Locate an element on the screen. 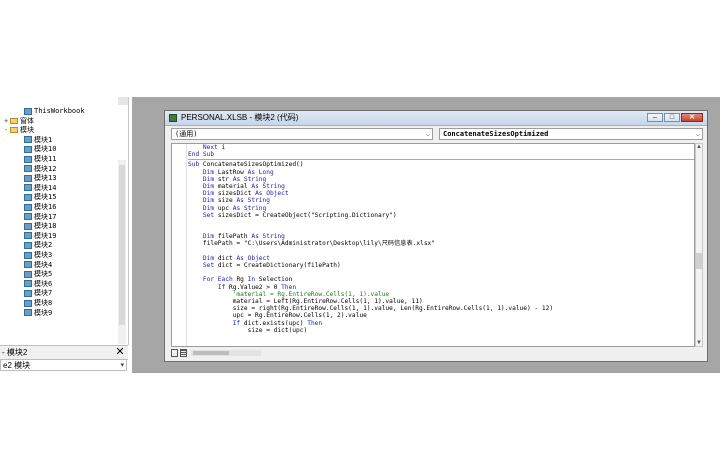  code-line: If dict.exists(upc) Then is located at coordinates (441, 323).